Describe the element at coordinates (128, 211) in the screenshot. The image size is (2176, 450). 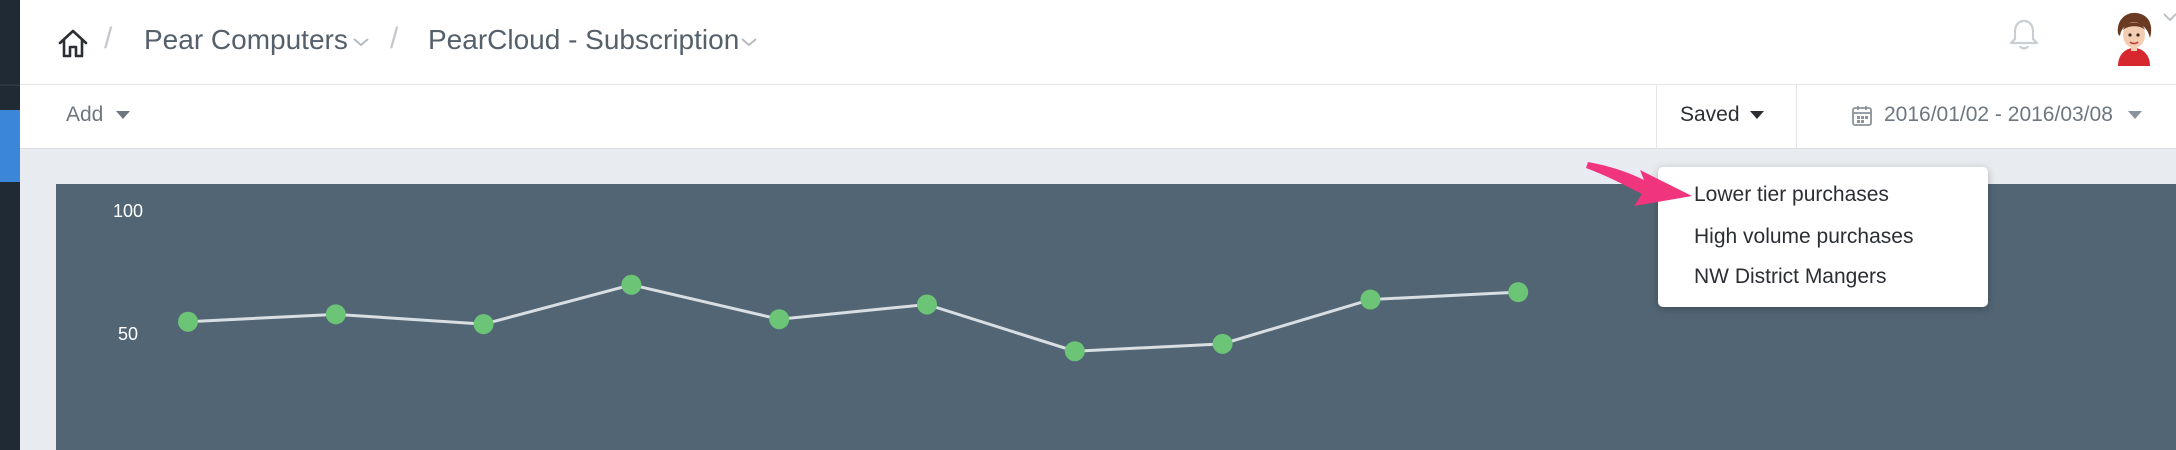
I see `y-tick-label: 100` at that location.